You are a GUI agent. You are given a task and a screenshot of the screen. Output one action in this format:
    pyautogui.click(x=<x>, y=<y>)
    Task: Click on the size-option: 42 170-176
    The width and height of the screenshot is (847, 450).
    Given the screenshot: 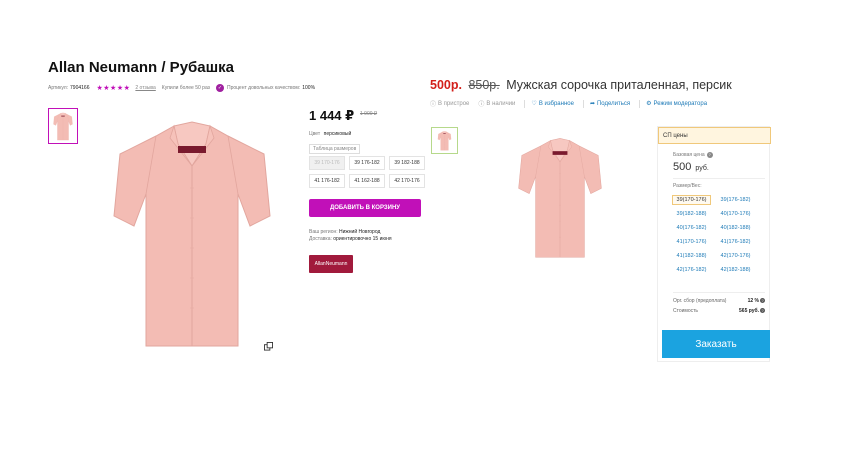 What is the action you would take?
    pyautogui.click(x=407, y=181)
    